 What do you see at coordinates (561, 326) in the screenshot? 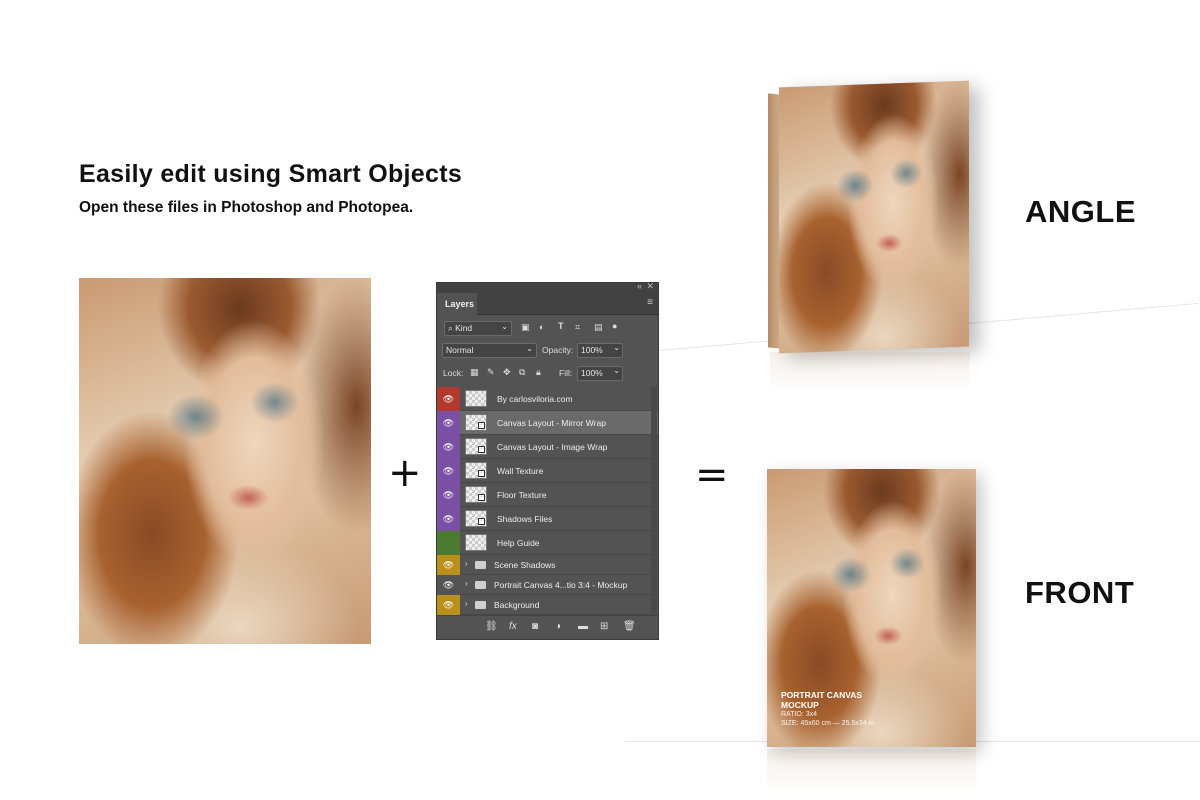
I see `type-filter-icon: T` at bounding box center [561, 326].